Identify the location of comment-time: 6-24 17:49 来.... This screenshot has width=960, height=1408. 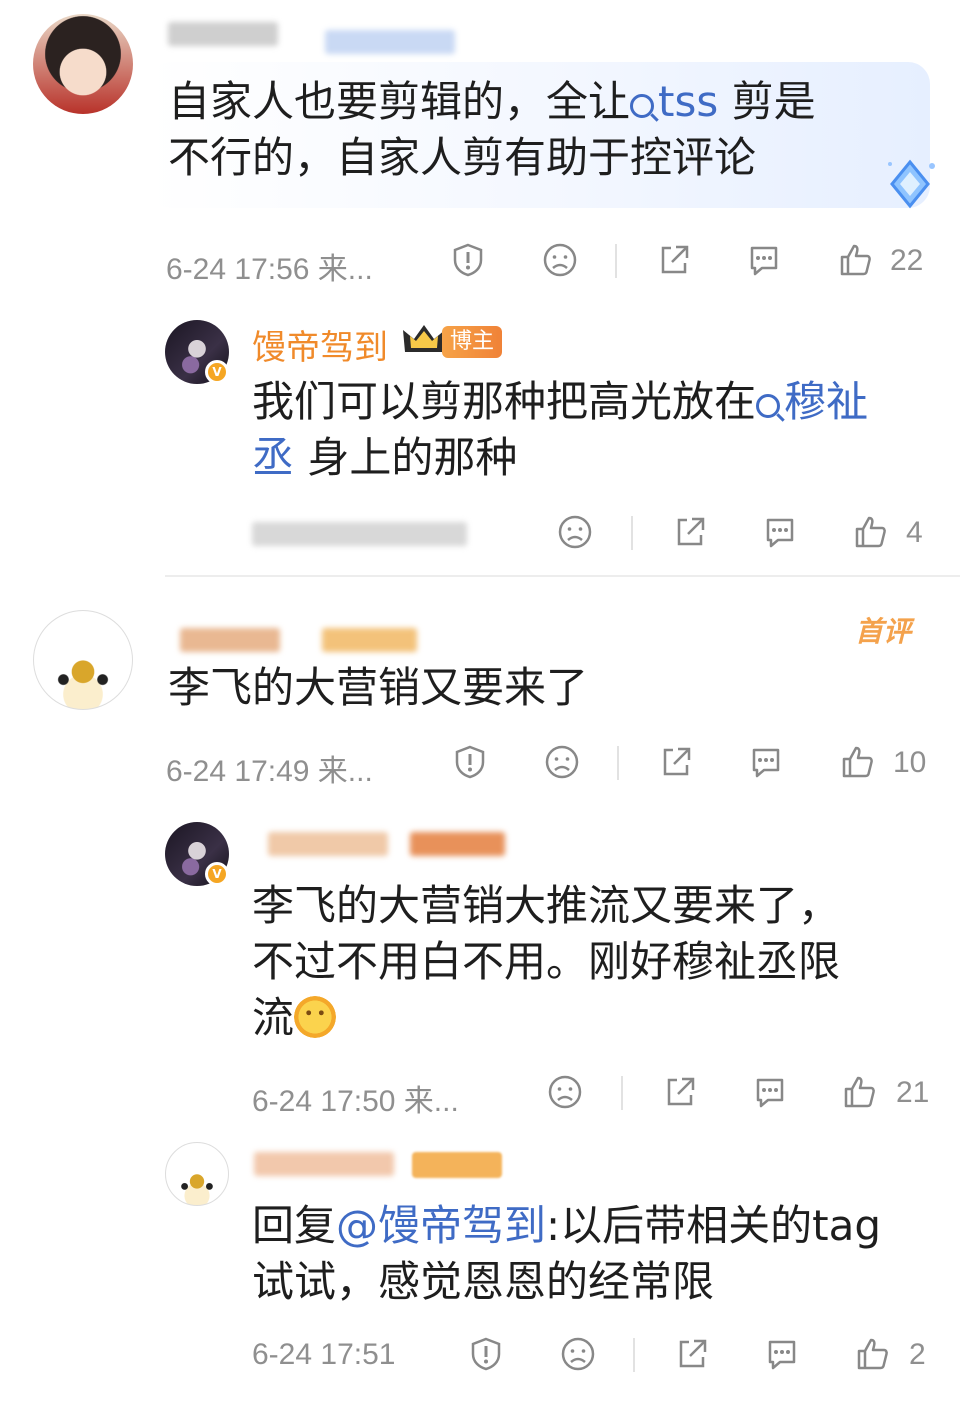
(269, 771).